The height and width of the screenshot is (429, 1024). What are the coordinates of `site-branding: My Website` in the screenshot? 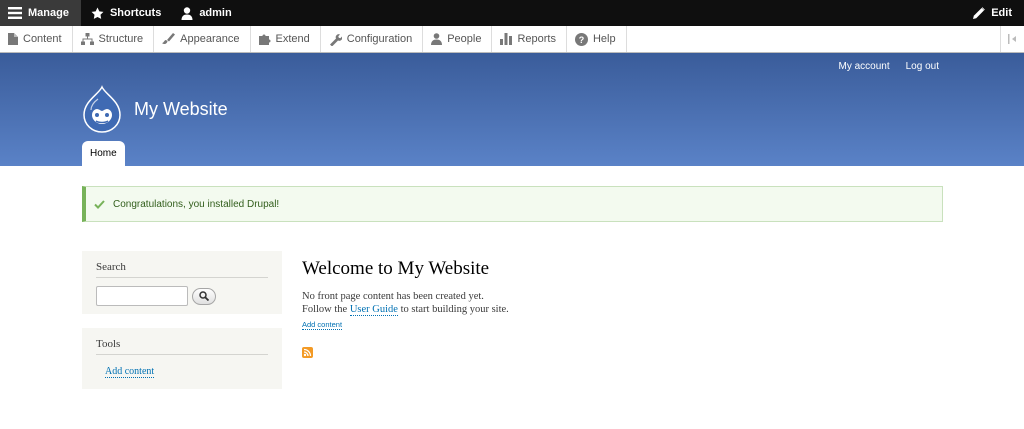 It's located at (155, 109).